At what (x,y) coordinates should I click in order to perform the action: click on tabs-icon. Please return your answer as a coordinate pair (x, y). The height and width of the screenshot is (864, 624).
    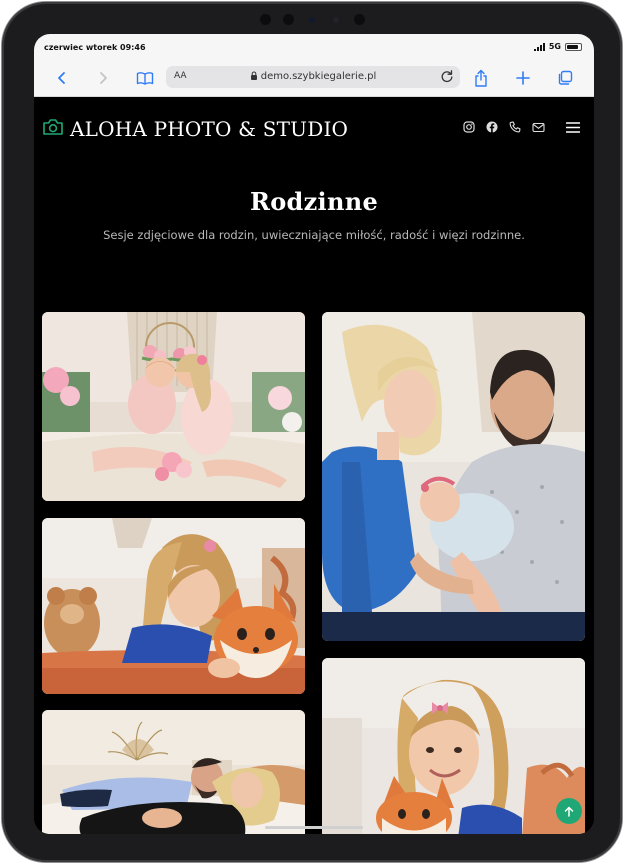
    Looking at the image, I should click on (565, 78).